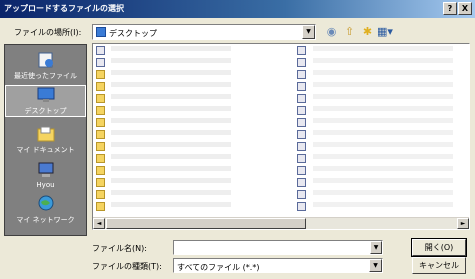 The image size is (475, 279). What do you see at coordinates (45, 150) in the screenshot?
I see `place-label: マイ ドキュメント` at bounding box center [45, 150].